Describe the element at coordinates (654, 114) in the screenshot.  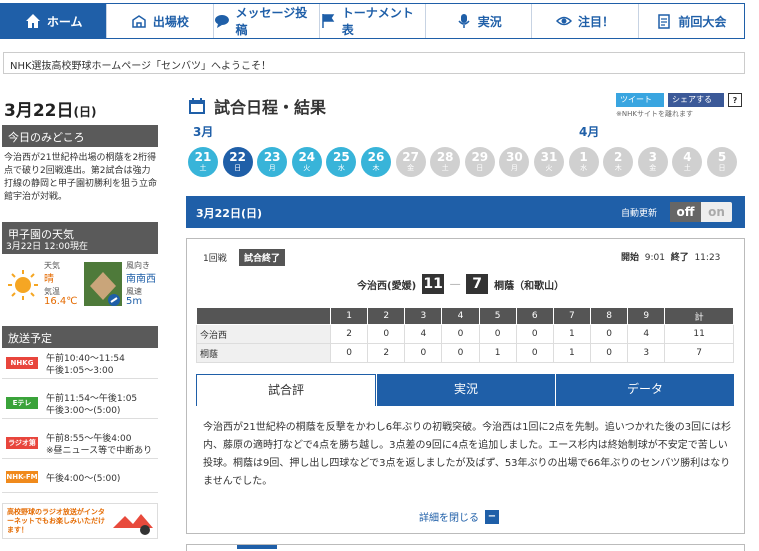
I see `share-note: ※NHKサイトを離れます` at that location.